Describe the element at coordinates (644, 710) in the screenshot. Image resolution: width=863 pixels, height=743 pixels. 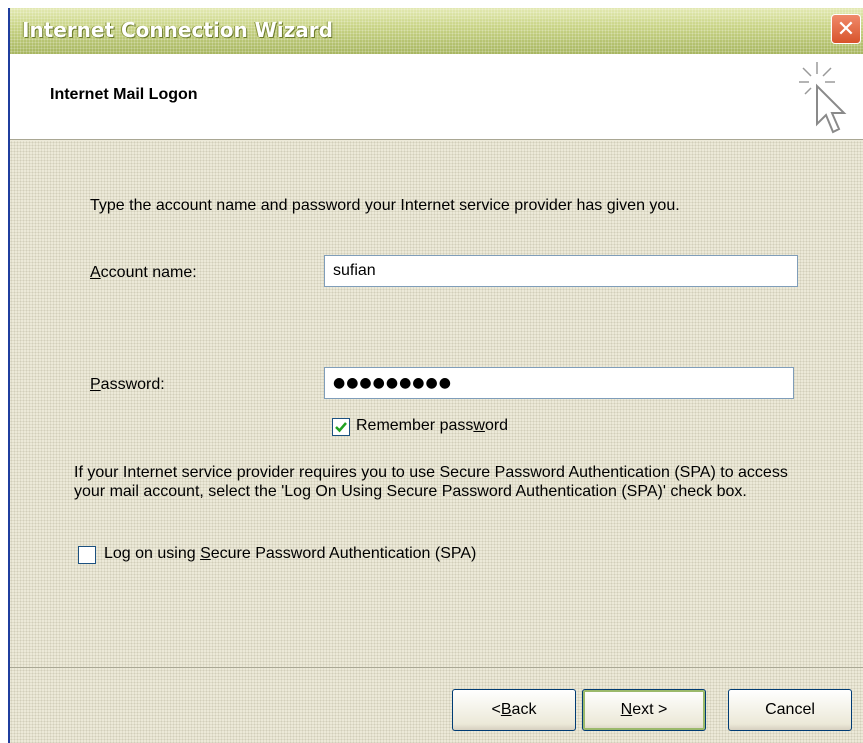
I see `next-button: Next >` at that location.